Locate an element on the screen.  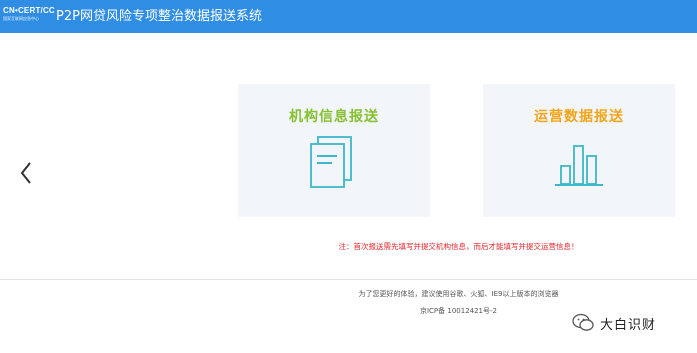
submission-notice: 注：首次报送需先填写并提交机构信息，而后才能填写并提交运营信息！ is located at coordinates (458, 246).